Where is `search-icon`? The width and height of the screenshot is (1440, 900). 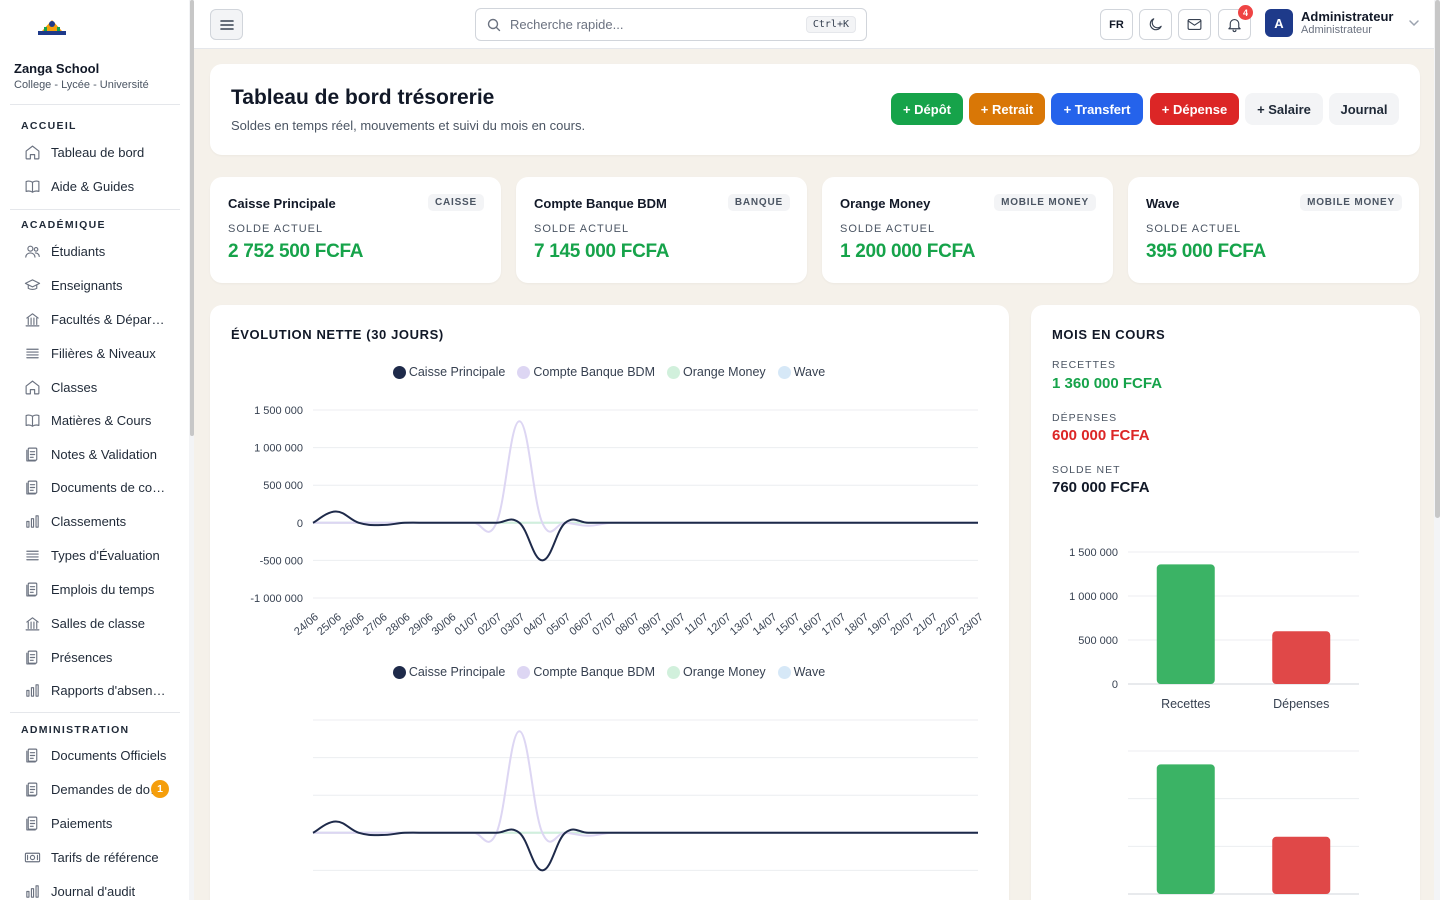 search-icon is located at coordinates (494, 24).